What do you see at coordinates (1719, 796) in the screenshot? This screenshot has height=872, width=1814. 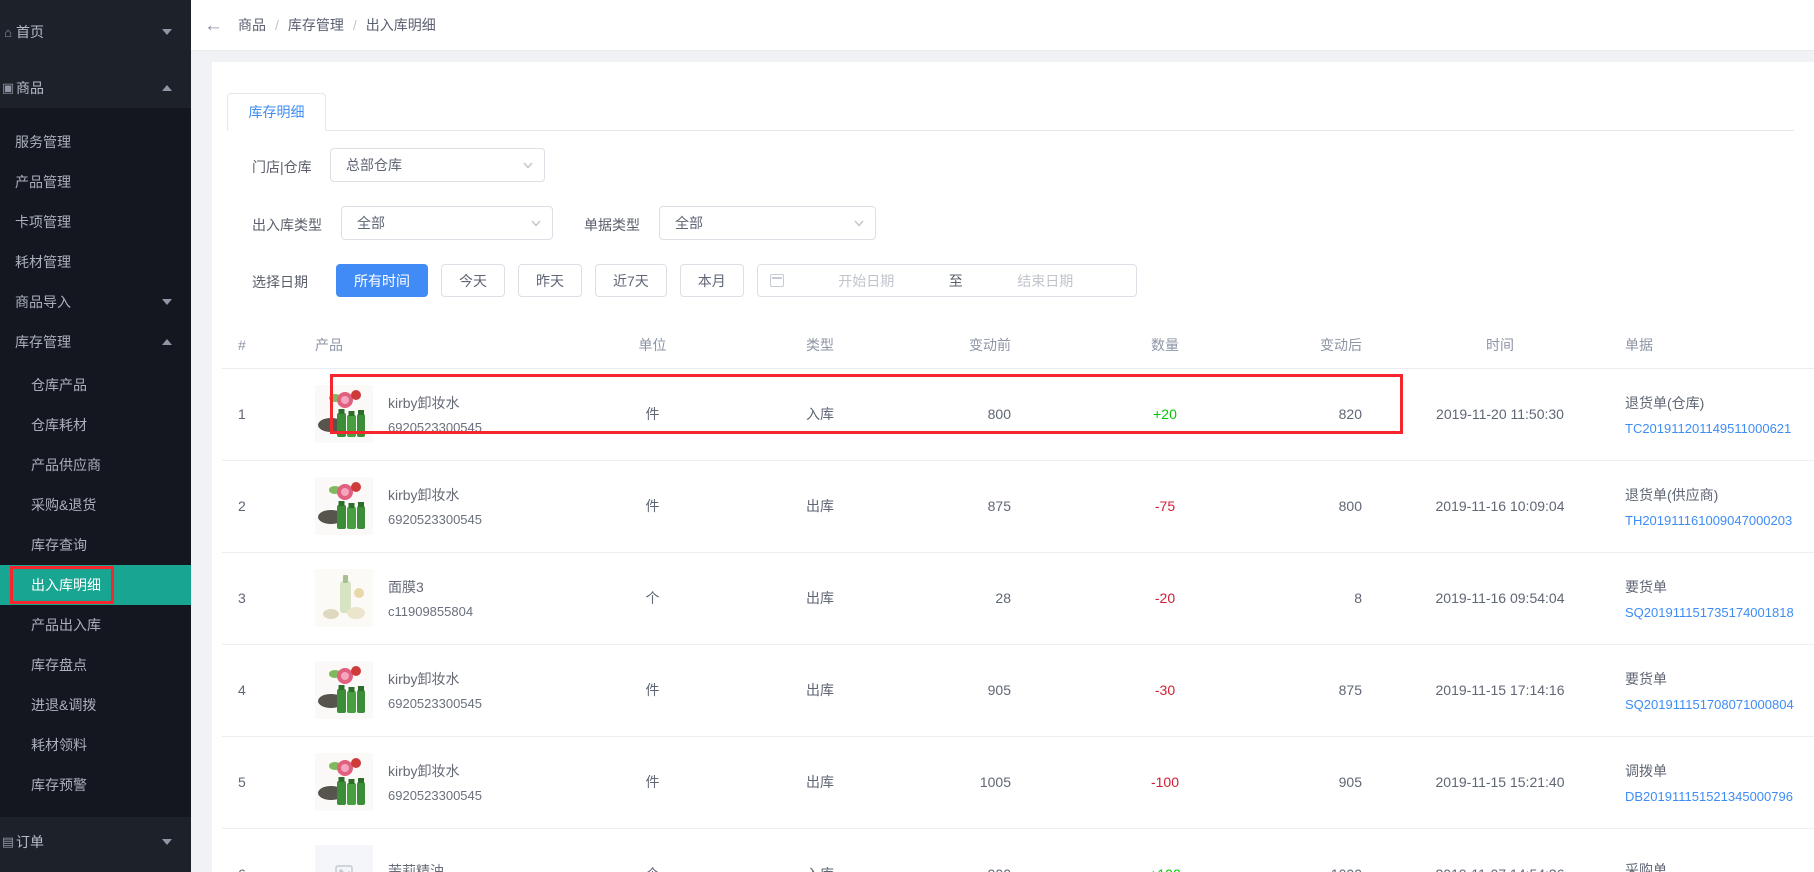 I see `doc-number-link: DB201911151521345000796` at bounding box center [1719, 796].